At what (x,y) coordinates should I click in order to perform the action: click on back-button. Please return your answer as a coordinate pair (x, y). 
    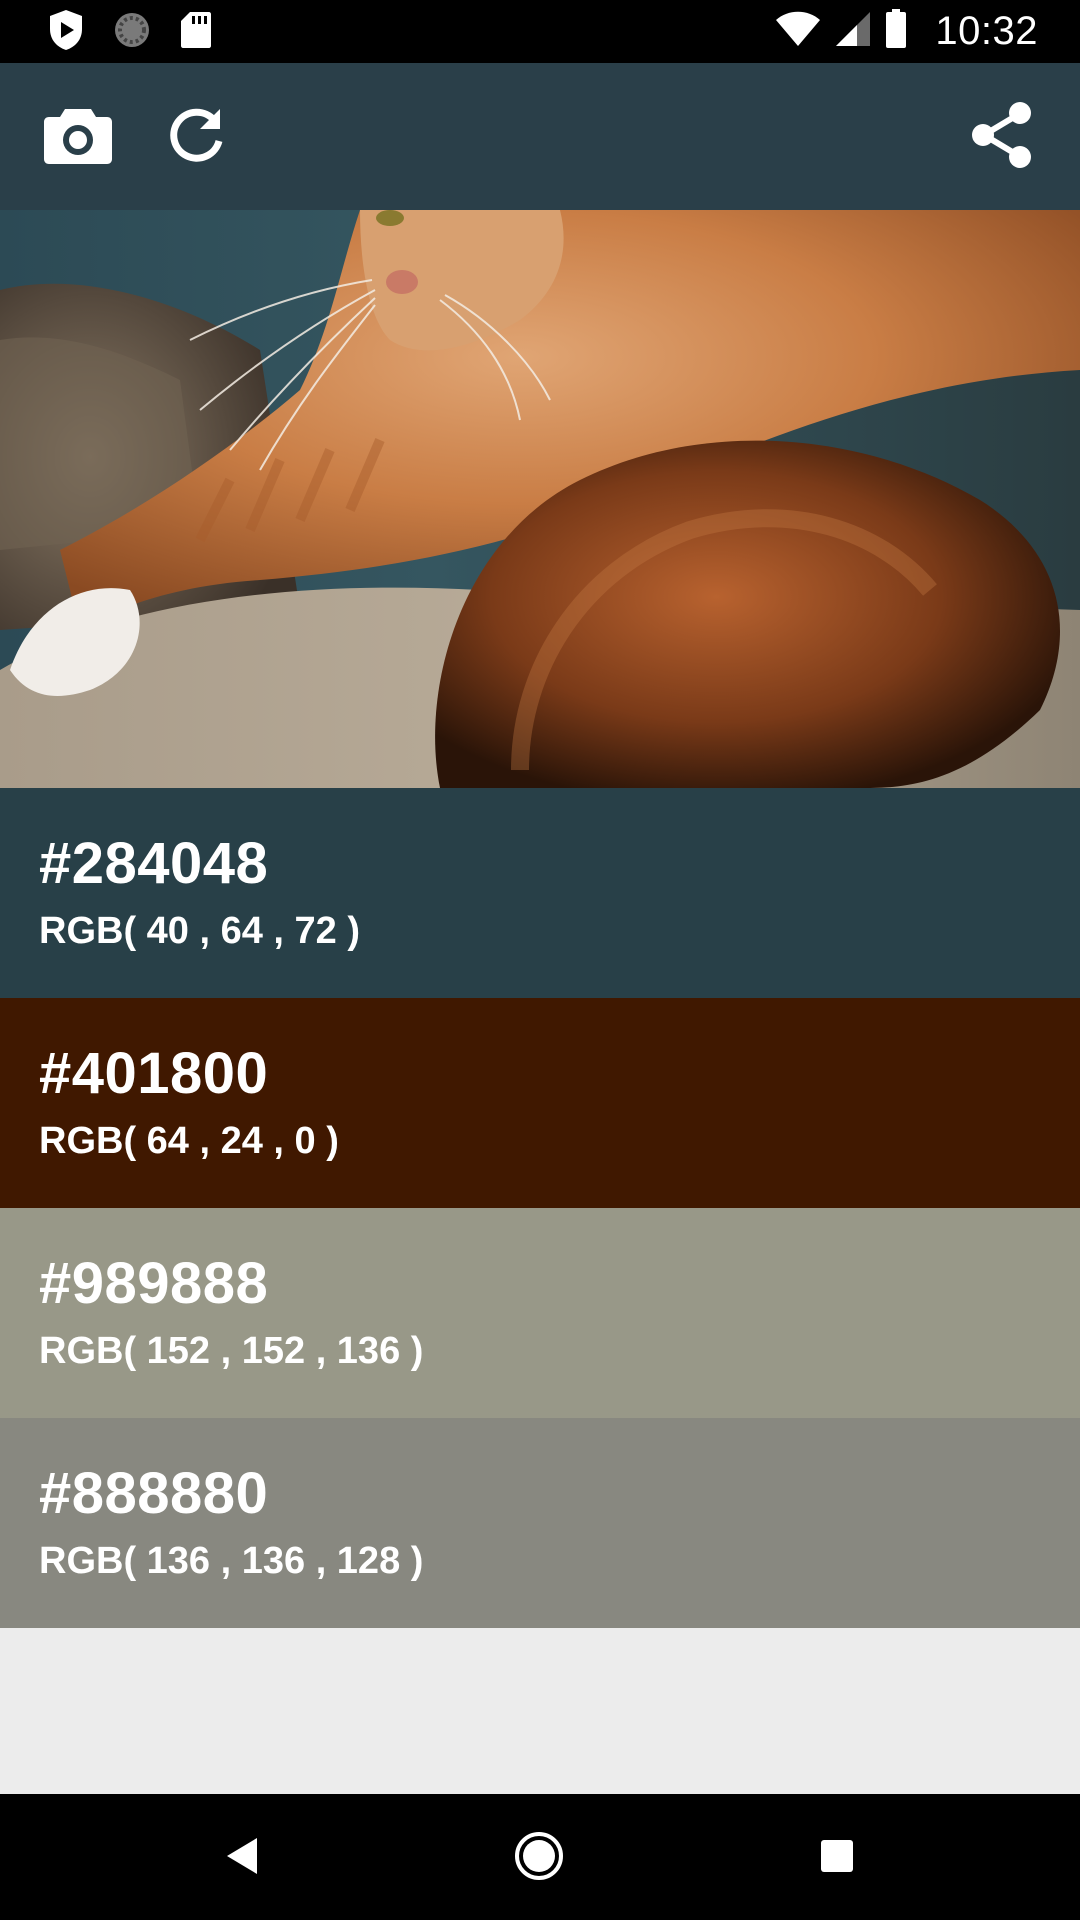
    Looking at the image, I should click on (242, 1858).